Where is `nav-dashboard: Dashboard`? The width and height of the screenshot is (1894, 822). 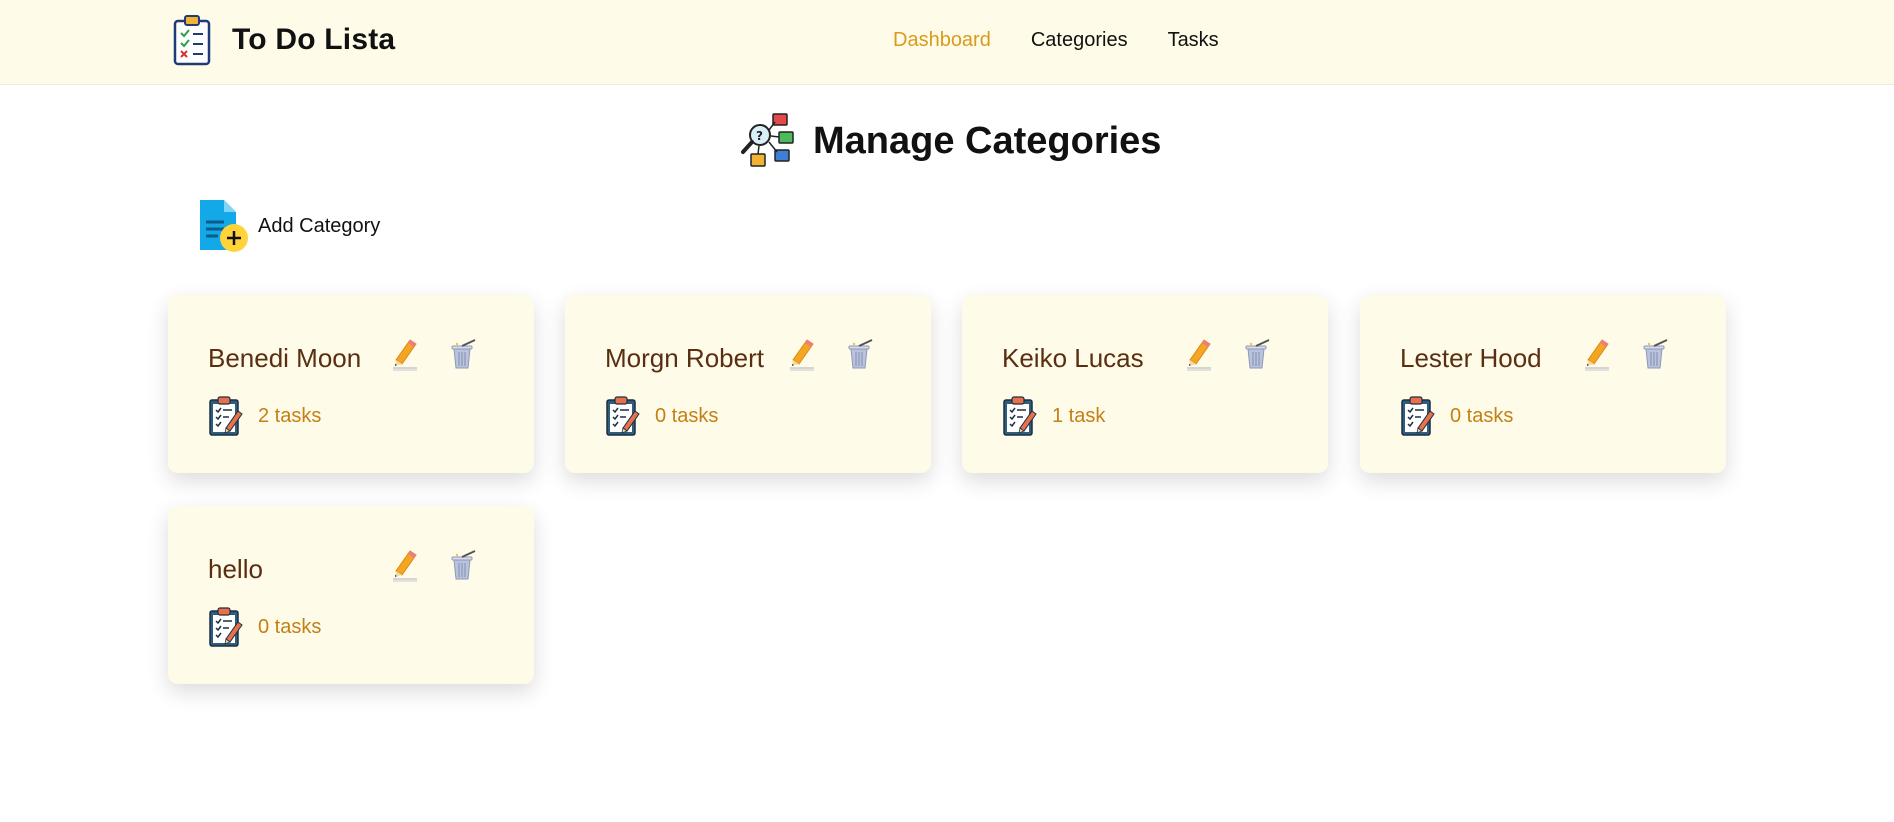
nav-dashboard: Dashboard is located at coordinates (942, 40).